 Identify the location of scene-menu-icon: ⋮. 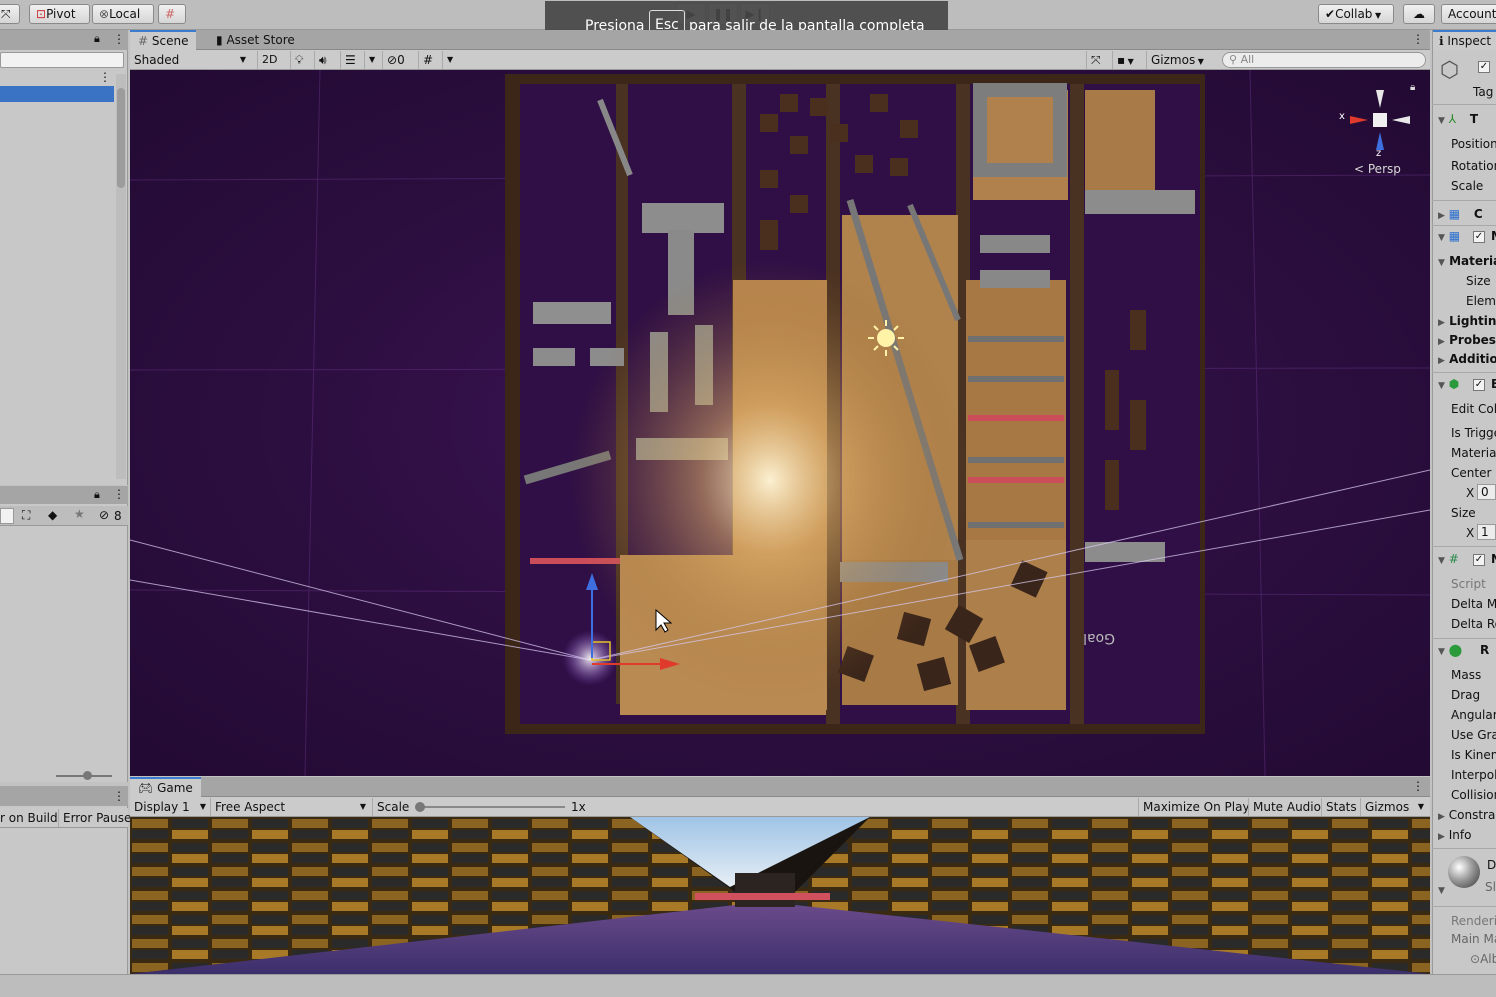
(1418, 39).